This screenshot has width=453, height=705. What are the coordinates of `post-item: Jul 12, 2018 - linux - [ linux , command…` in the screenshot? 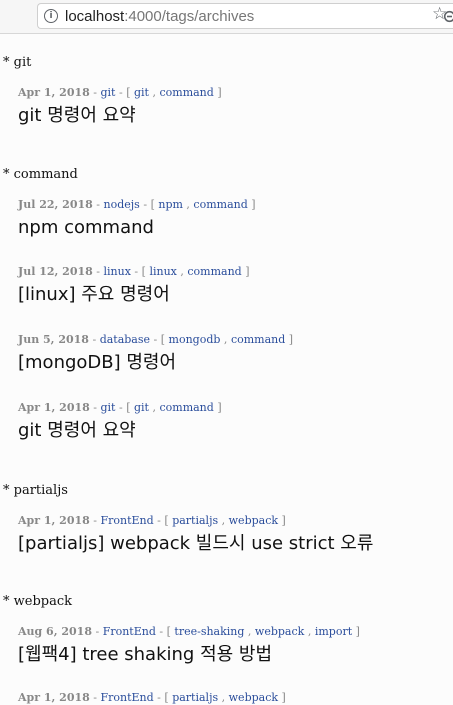 It's located at (134, 285).